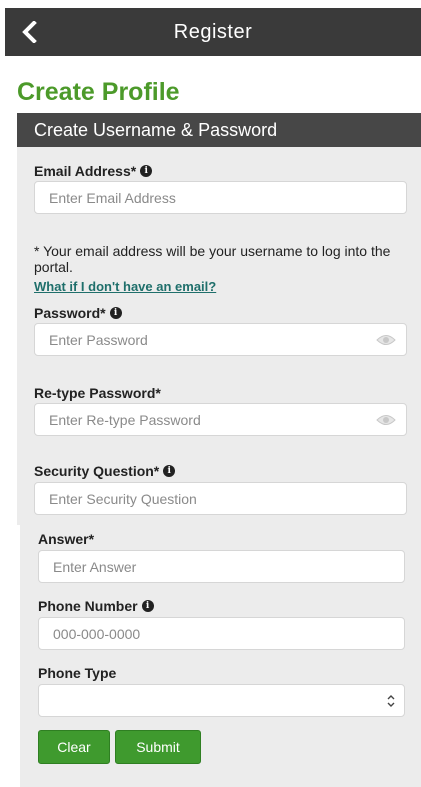  I want to click on phone-number-field-wrapper, so click(221, 633).